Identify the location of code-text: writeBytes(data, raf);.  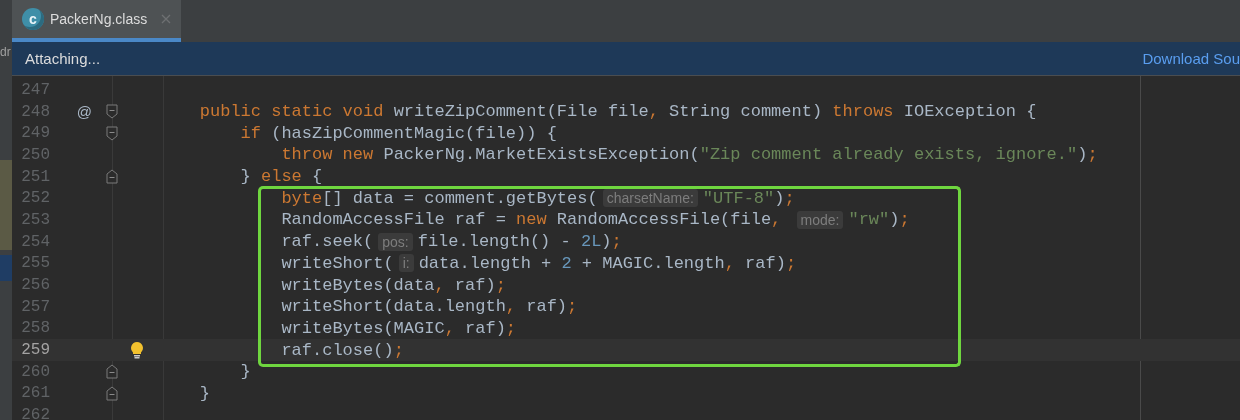
(393, 285).